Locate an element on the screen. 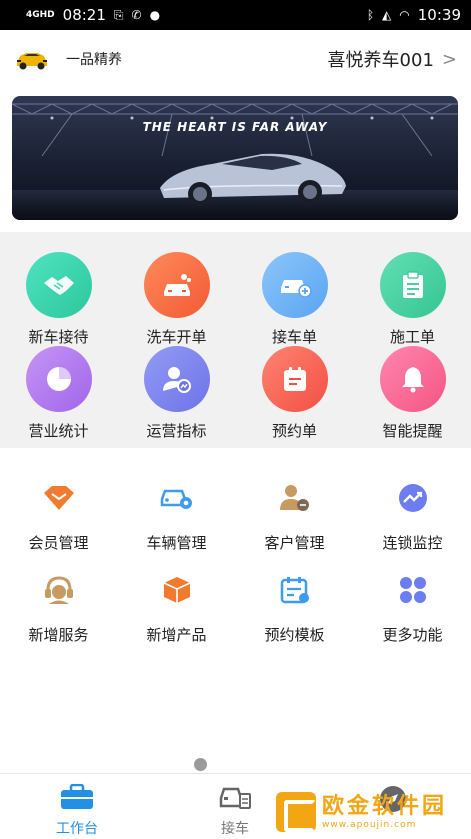 This screenshot has height=839, width=471. banner-headline: THE HEART IS FAR AWAY is located at coordinates (235, 127).